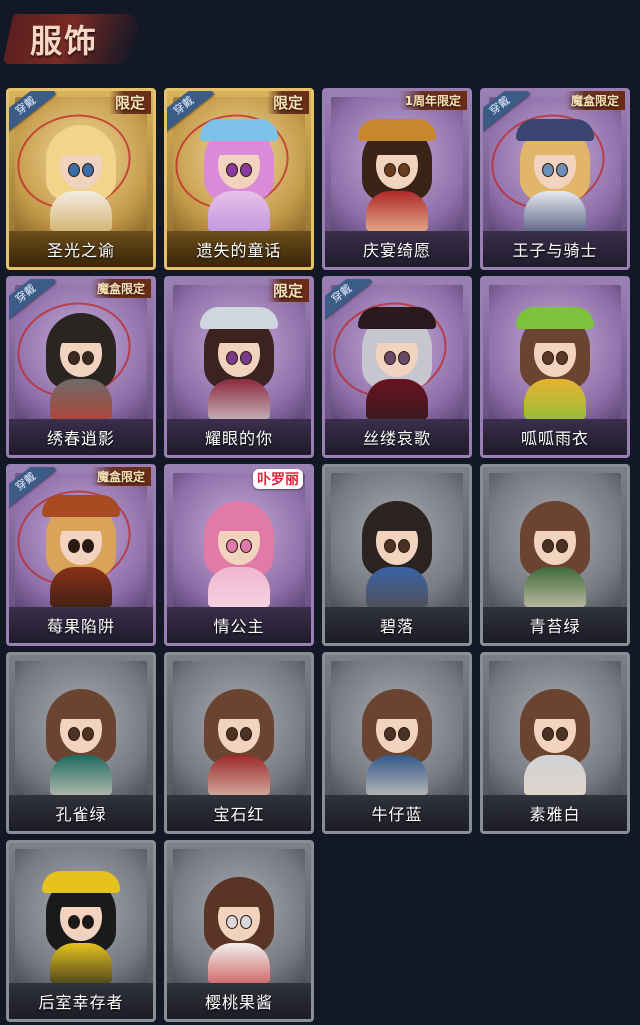  I want to click on costume-card: 穿戴 魔盒限定 莓果陷阱, so click(81, 555).